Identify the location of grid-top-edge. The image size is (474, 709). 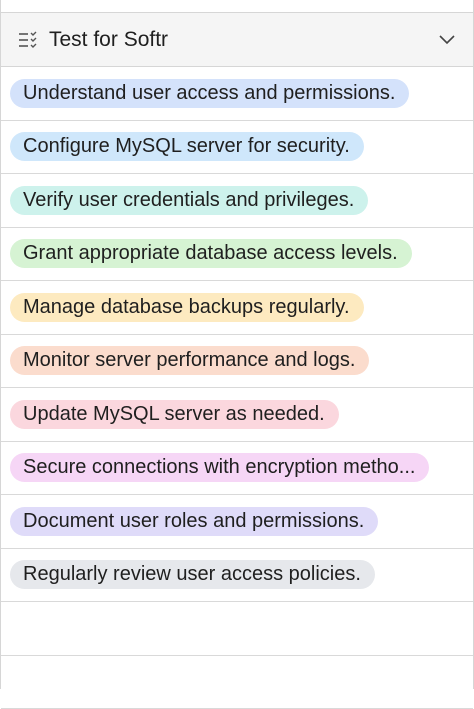
(237, 6).